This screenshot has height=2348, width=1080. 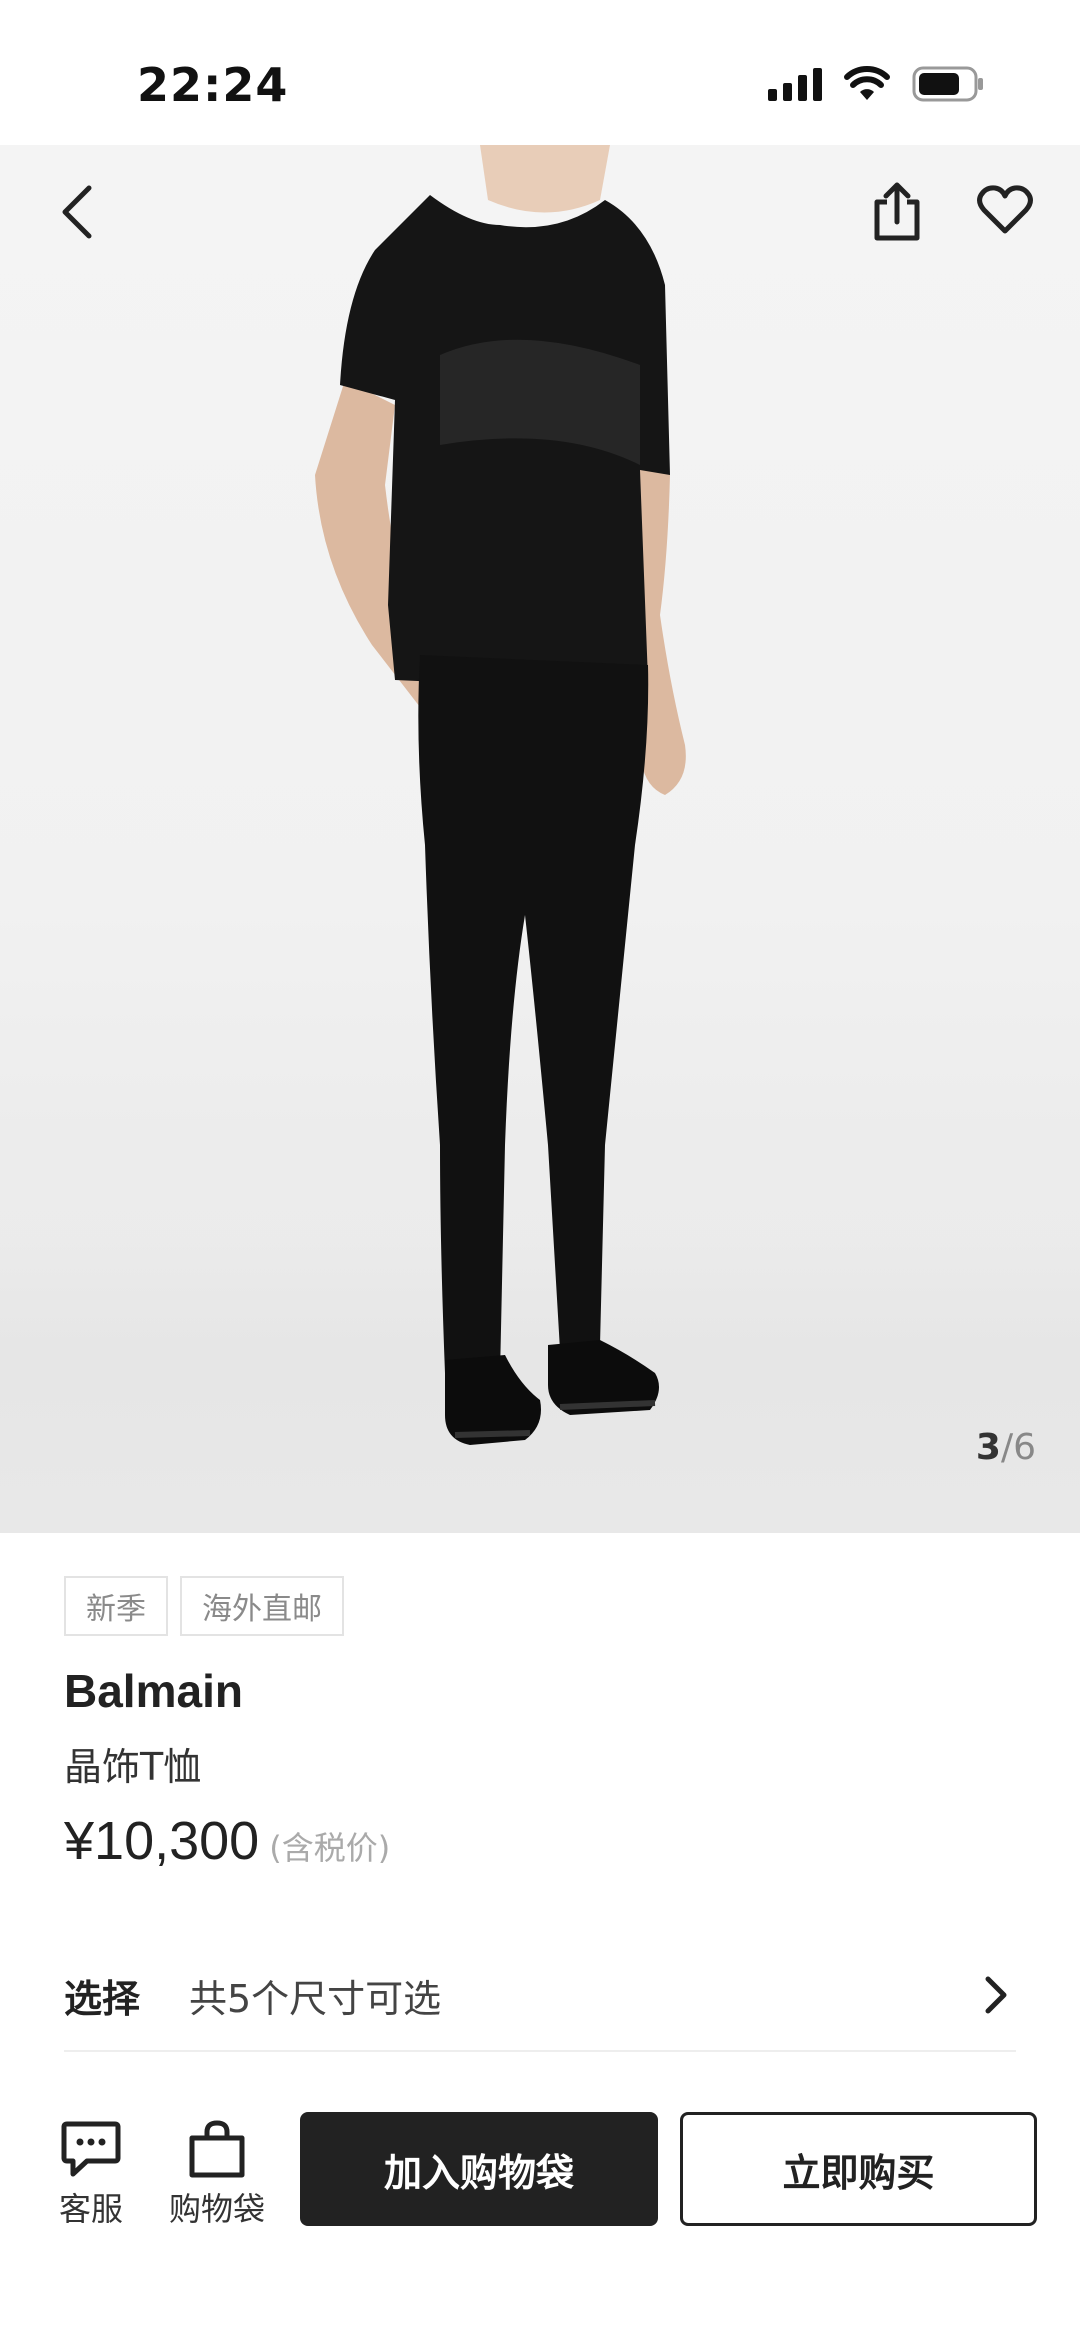 What do you see at coordinates (540, 1996) in the screenshot?
I see `size-select-row: 选择 共5个尺寸可选` at bounding box center [540, 1996].